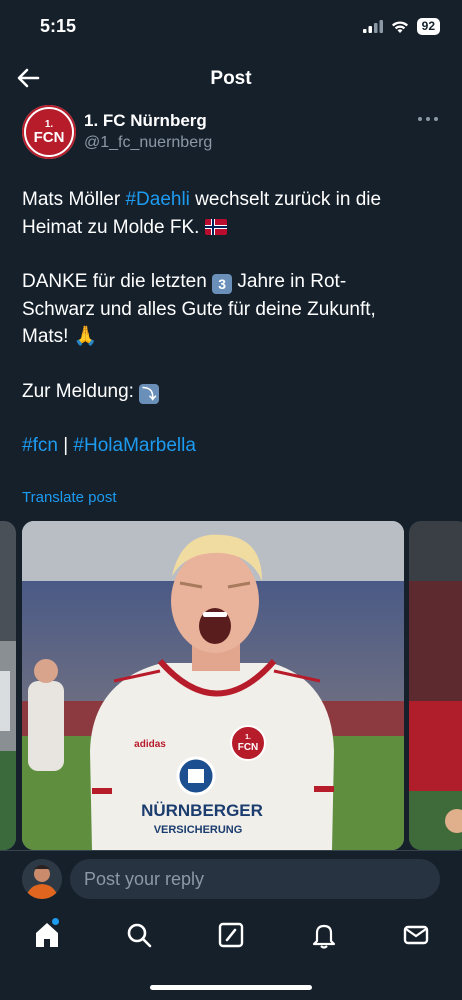 The image size is (462, 1000). I want to click on home-indicator, so click(231, 987).